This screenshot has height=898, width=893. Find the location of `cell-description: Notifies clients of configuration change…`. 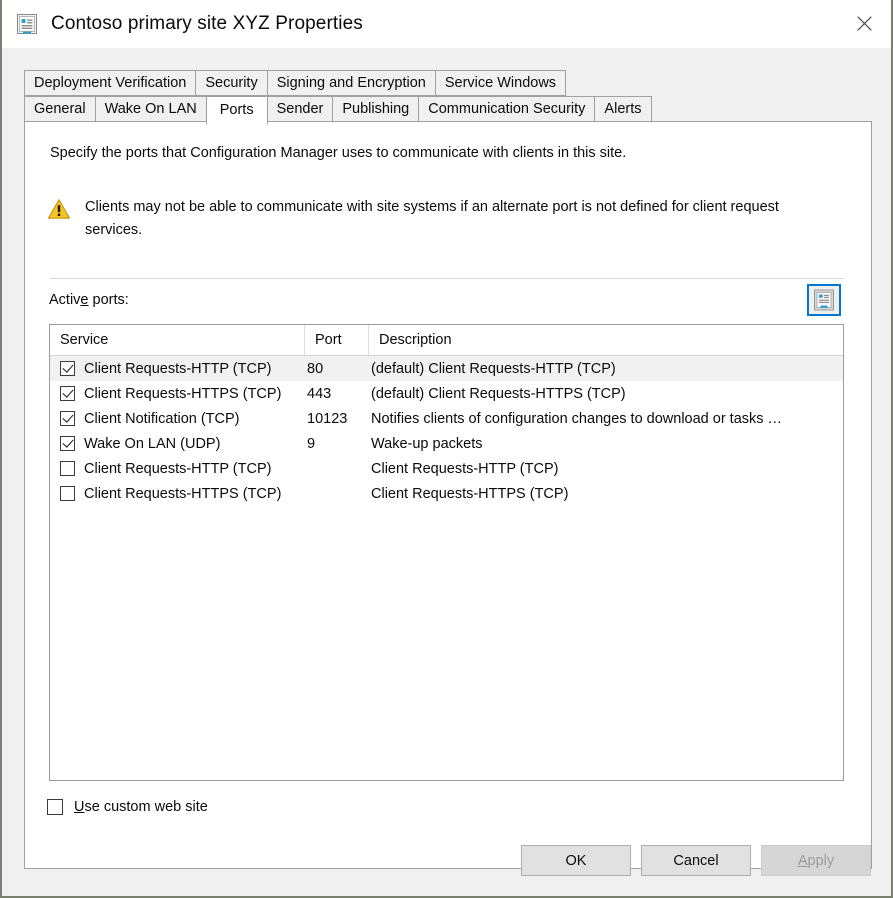

cell-description: Notifies clients of configuration change… is located at coordinates (577, 418).